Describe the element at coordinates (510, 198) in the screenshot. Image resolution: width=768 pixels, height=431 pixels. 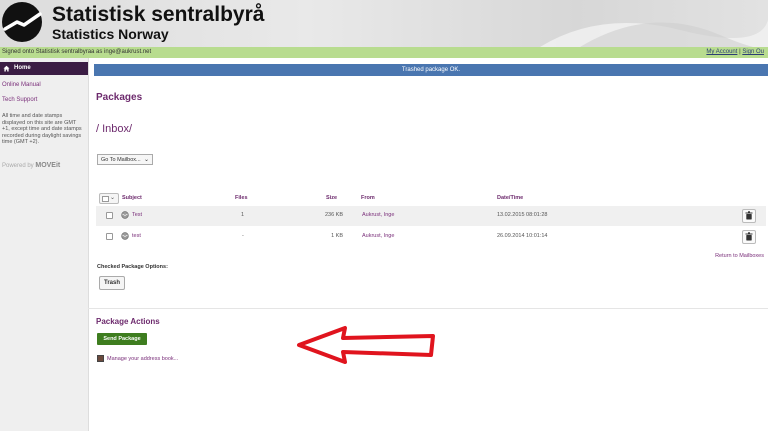
I see `column-header-datetime: Date/Time` at that location.